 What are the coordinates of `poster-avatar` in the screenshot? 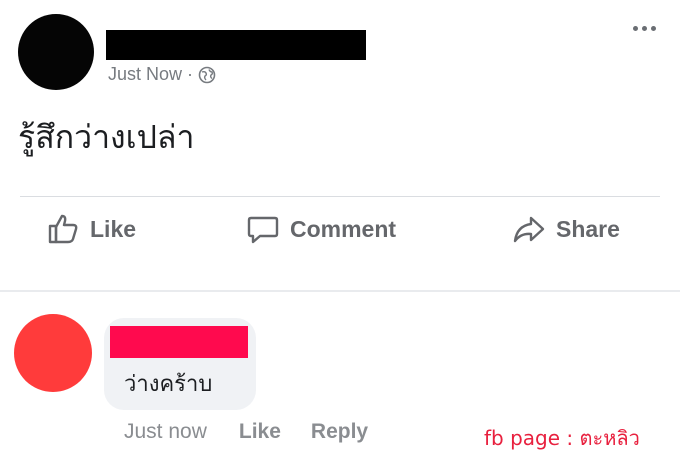 It's located at (56, 52).